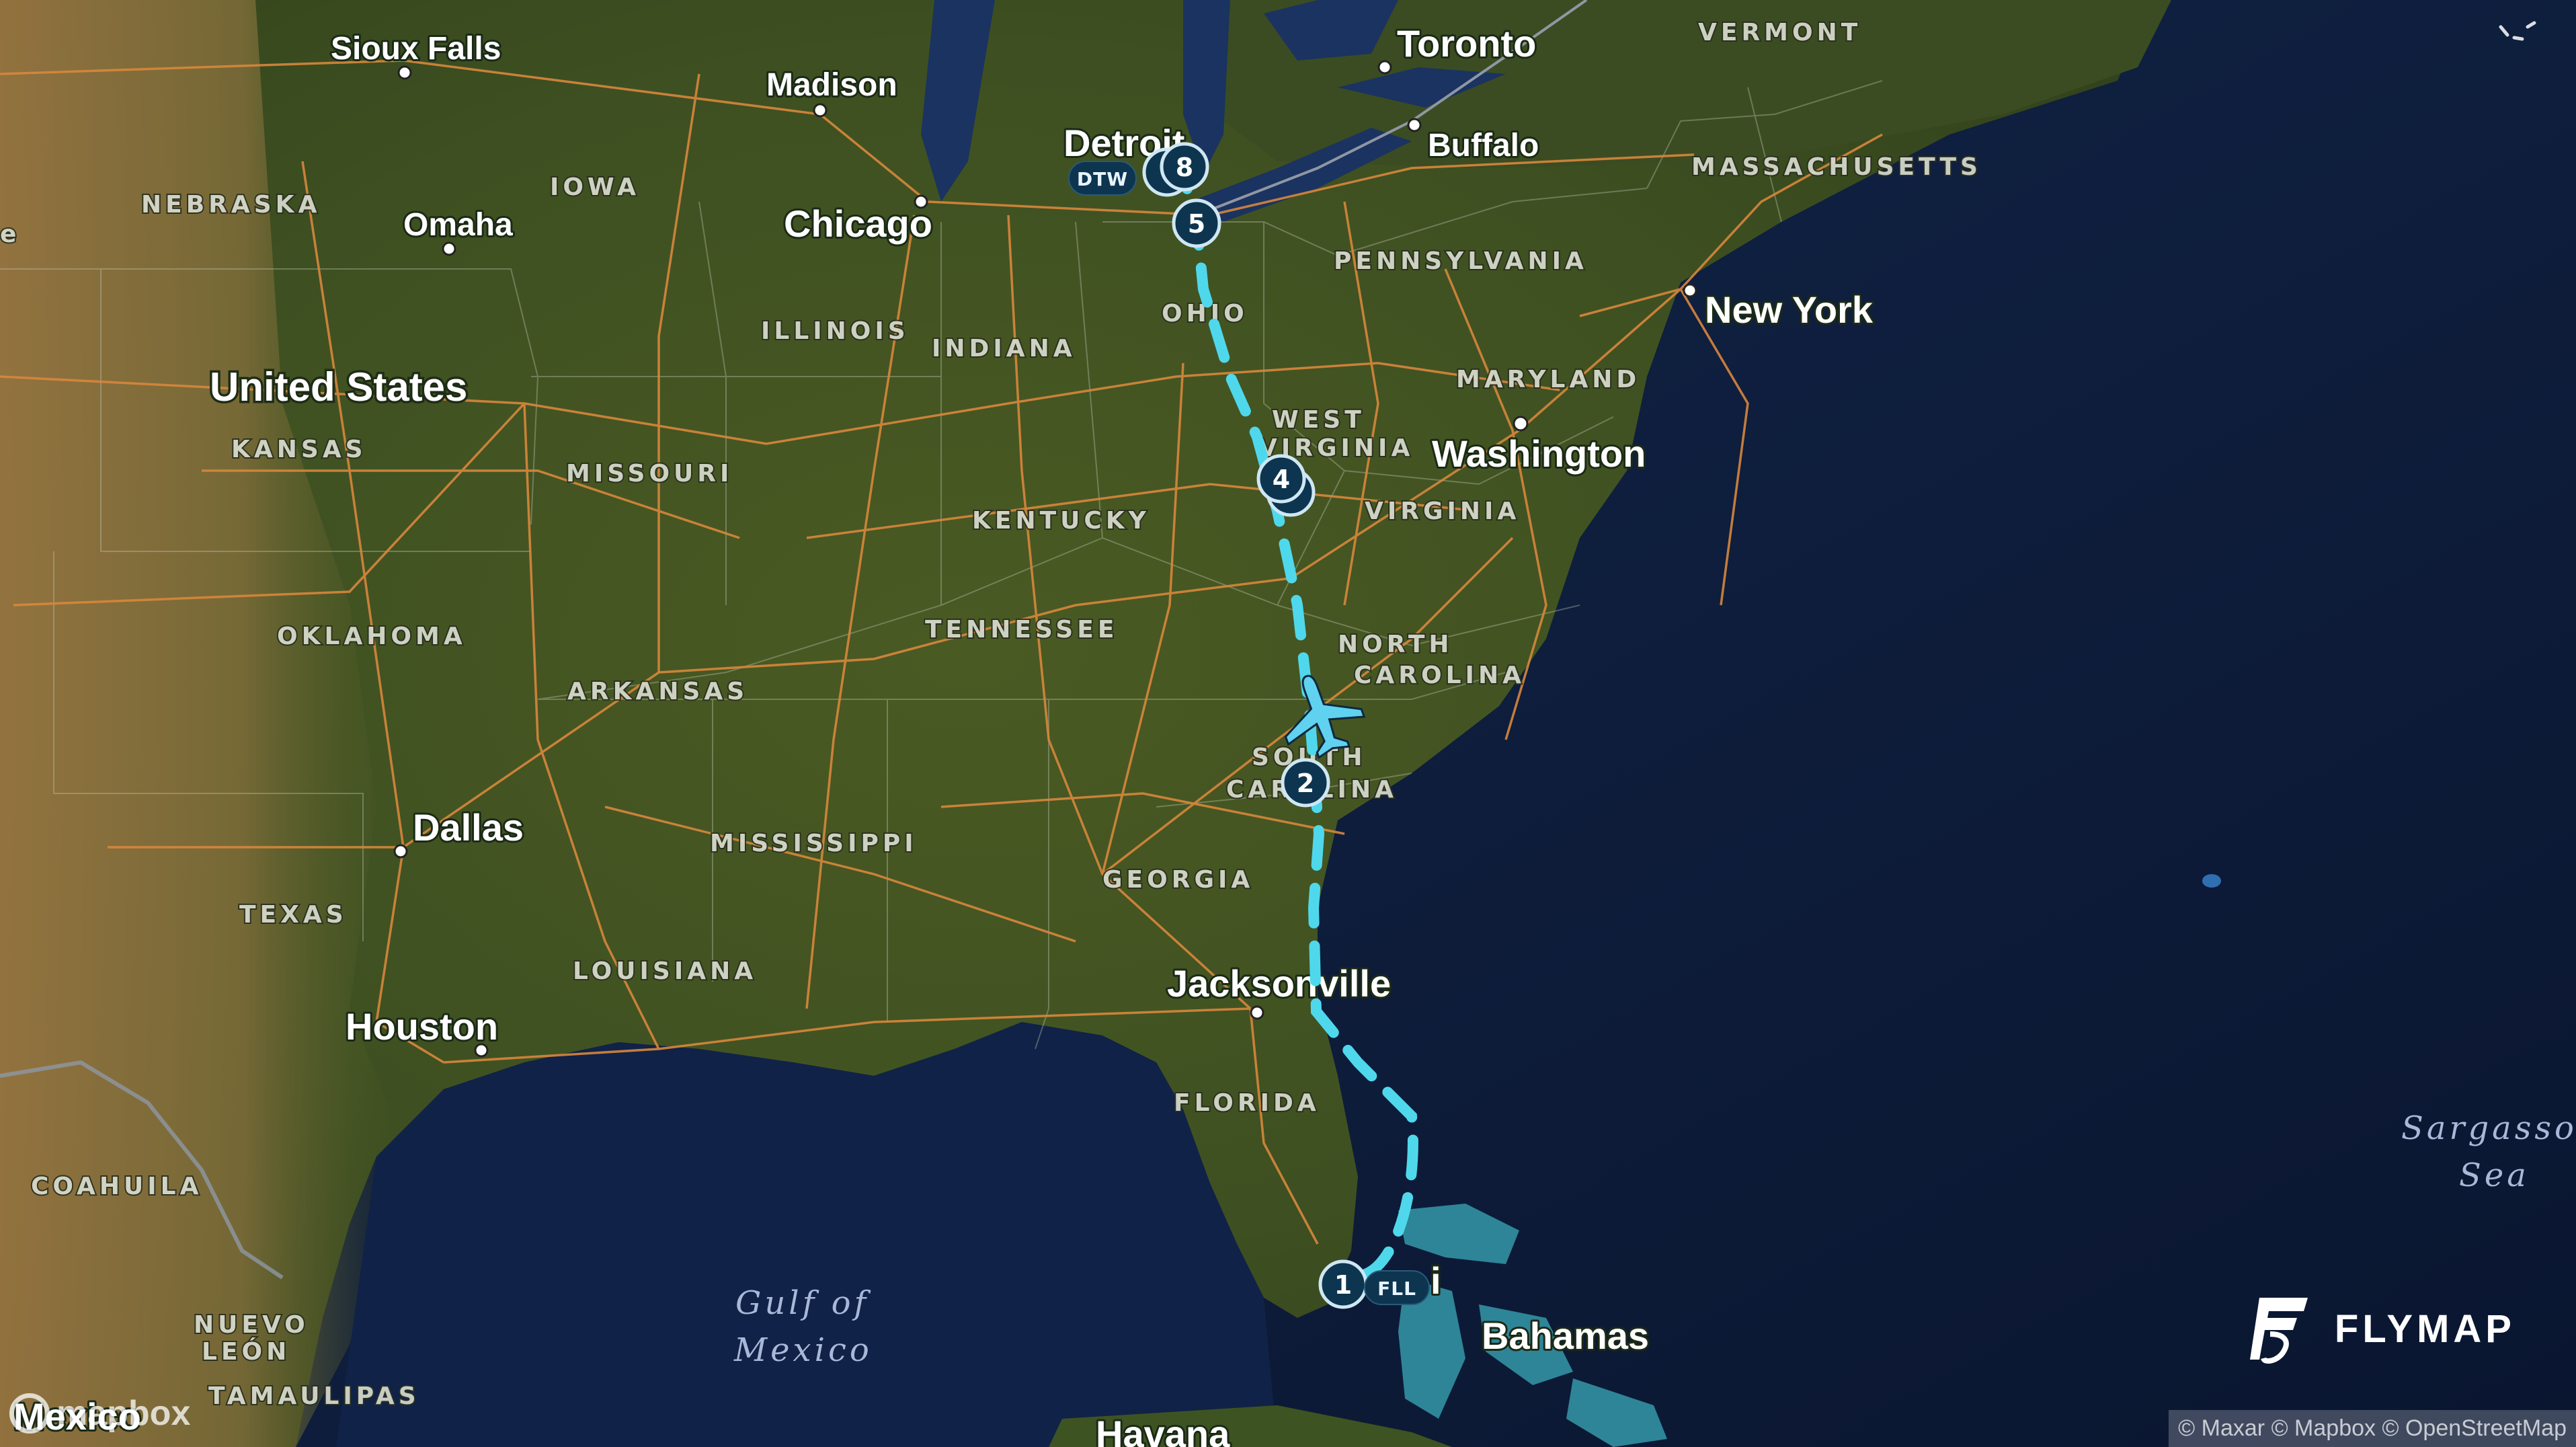  What do you see at coordinates (1279, 983) in the screenshot?
I see `city-label-jacksonville: Jacksonville` at bounding box center [1279, 983].